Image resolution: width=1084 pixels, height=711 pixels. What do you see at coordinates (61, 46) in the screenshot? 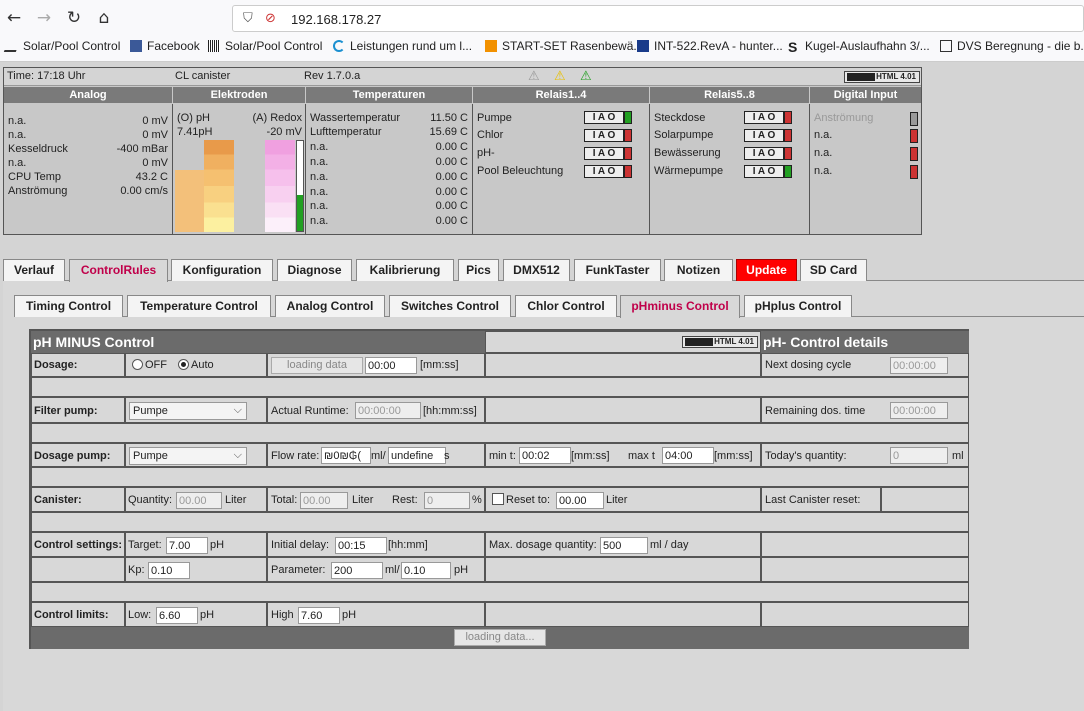
I see `bookmark-solar-pool: Solar/Pool Control` at bounding box center [61, 46].